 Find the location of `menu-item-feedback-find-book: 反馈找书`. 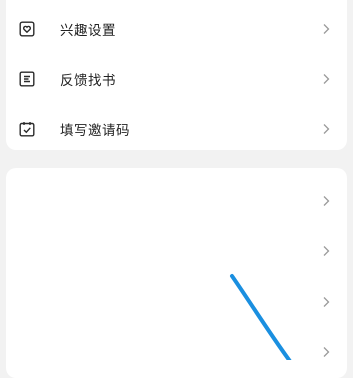

menu-item-feedback-find-book: 反馈找书 is located at coordinates (176, 79).